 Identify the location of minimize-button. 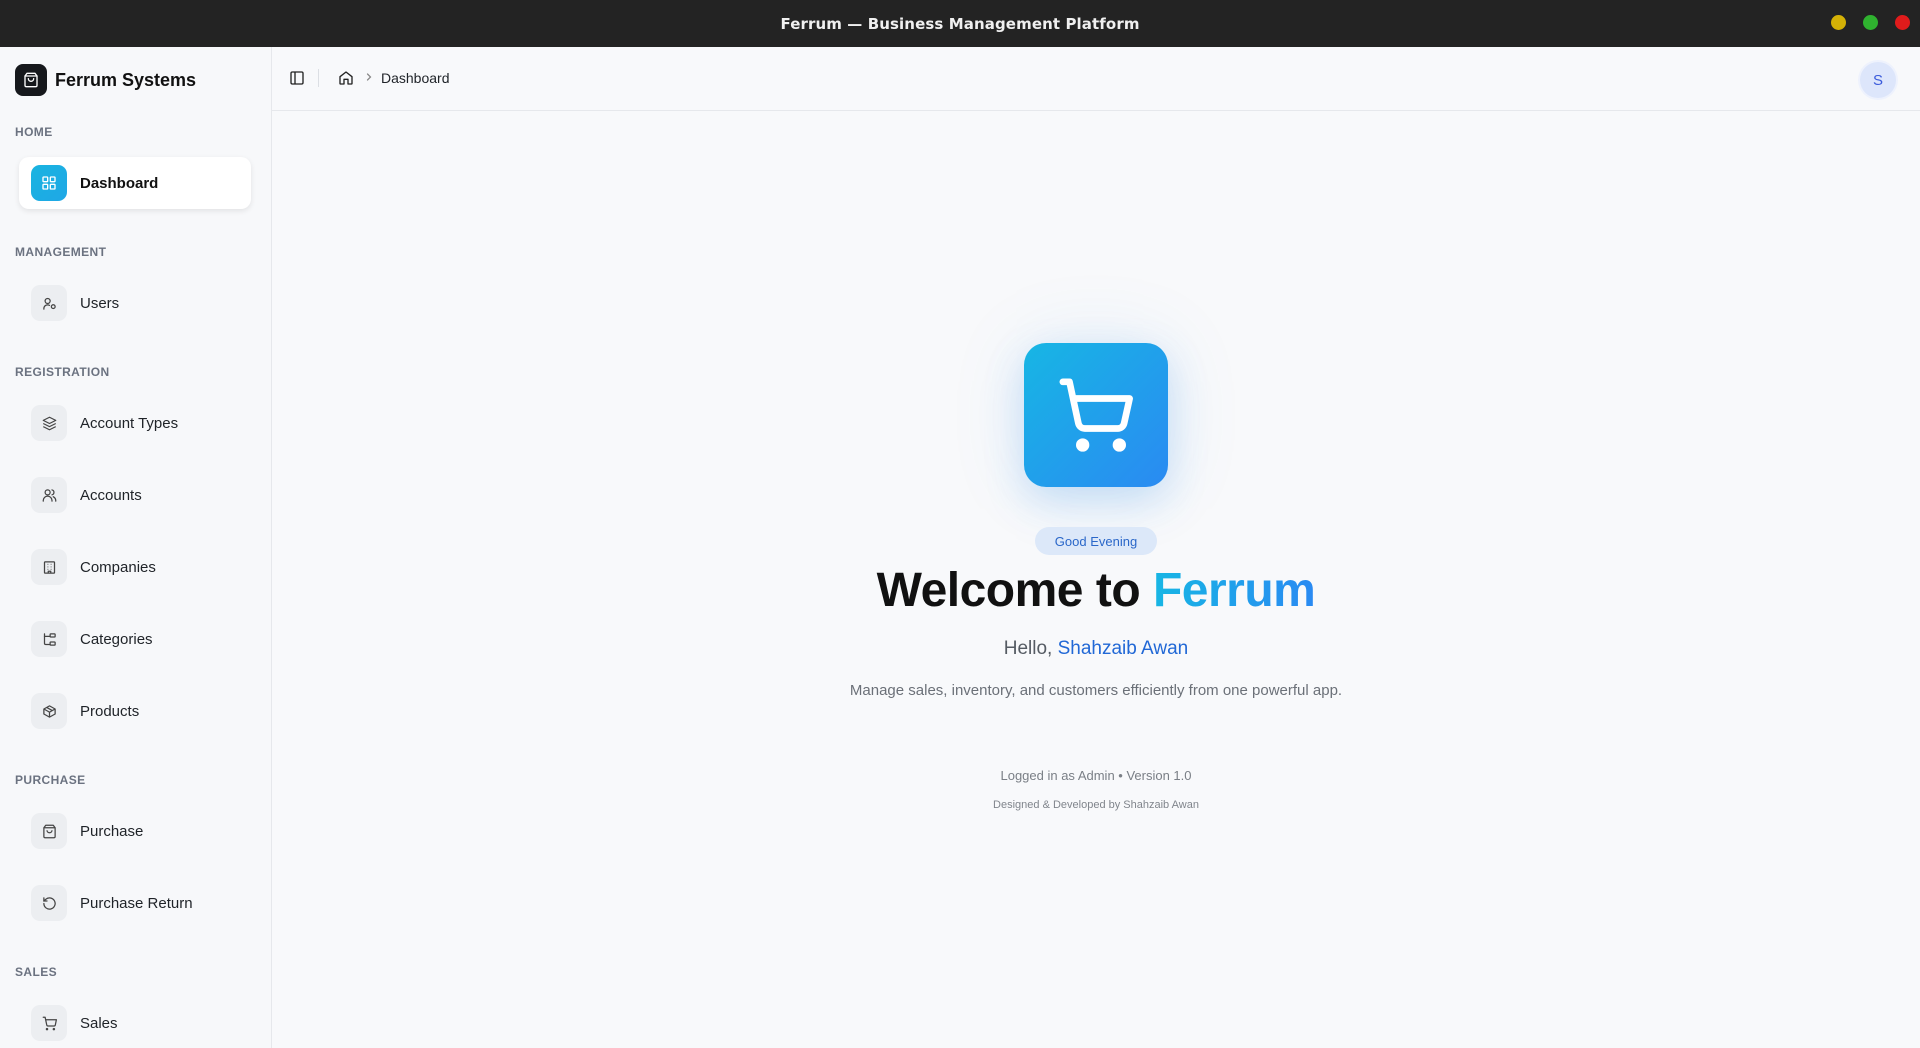
(1838, 22).